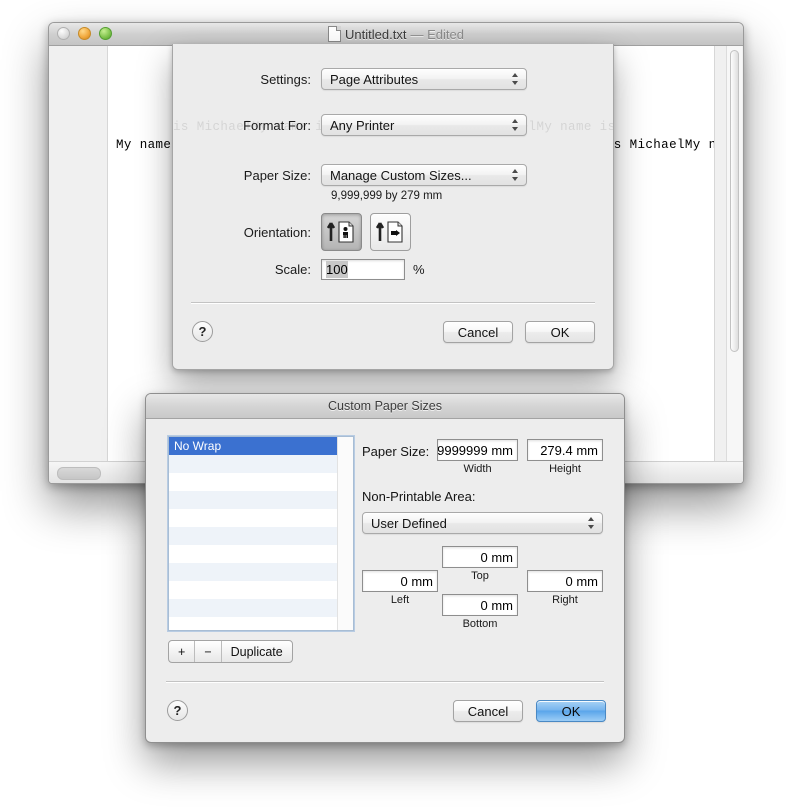 Image resolution: width=786 pixels, height=811 pixels. Describe the element at coordinates (362, 125) in the screenshot. I see `format-for-popup-value: Any Printer` at that location.